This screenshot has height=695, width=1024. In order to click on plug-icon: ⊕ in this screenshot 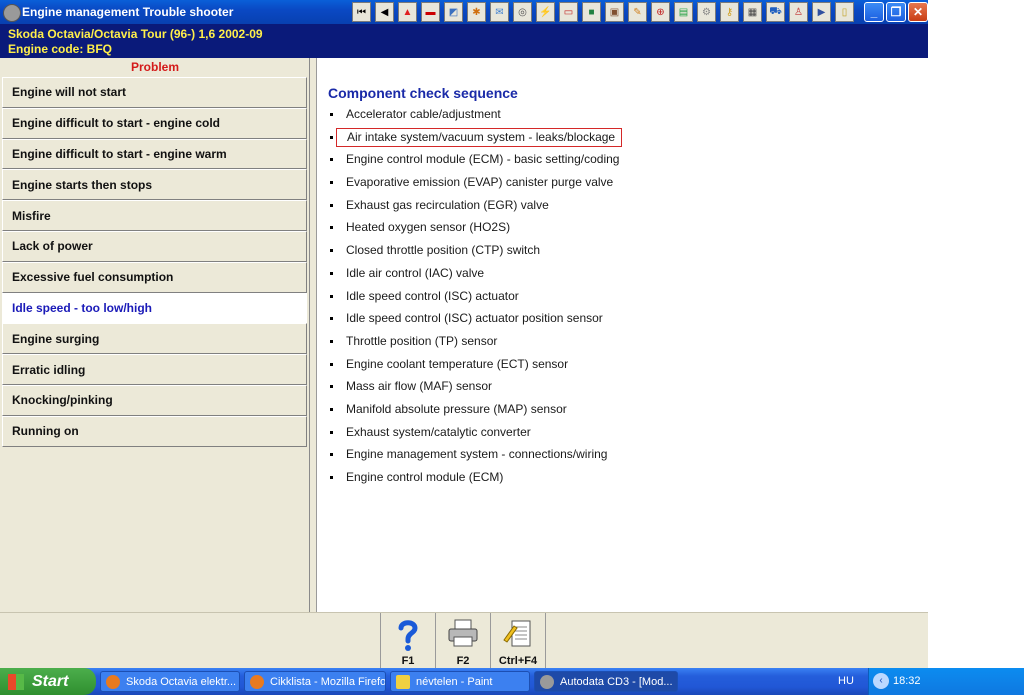, I will do `click(660, 12)`.